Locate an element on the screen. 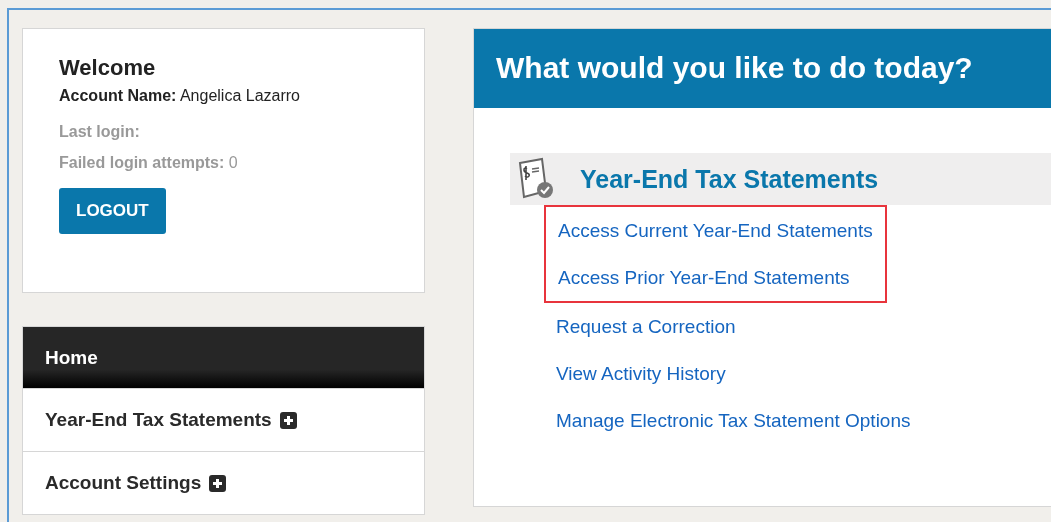 The height and width of the screenshot is (522, 1051). statement-link: View Activity History is located at coordinates (641, 373).